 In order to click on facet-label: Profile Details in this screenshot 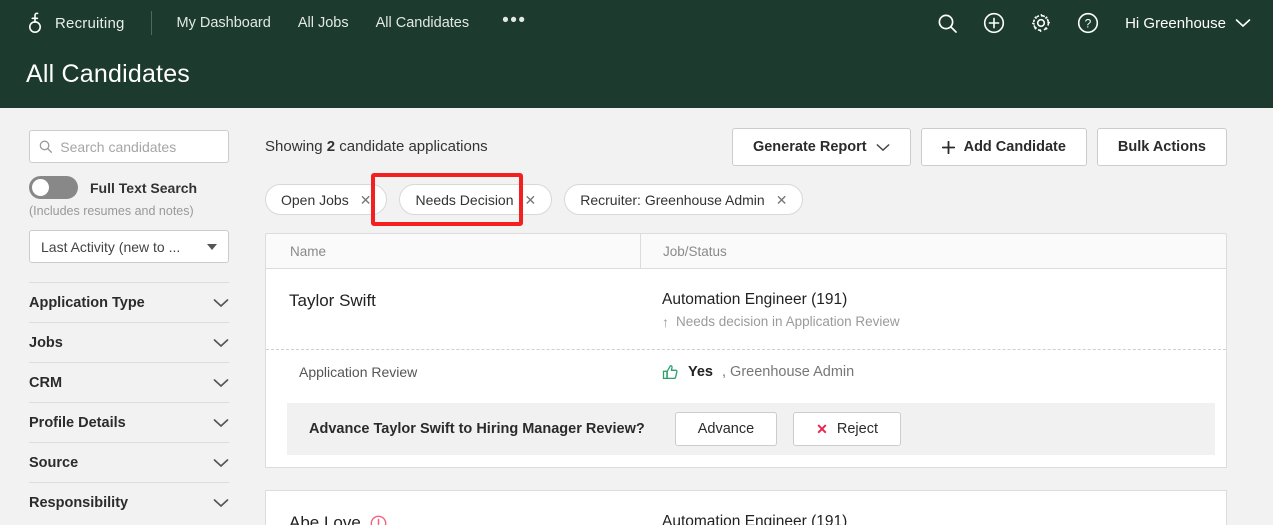, I will do `click(77, 422)`.